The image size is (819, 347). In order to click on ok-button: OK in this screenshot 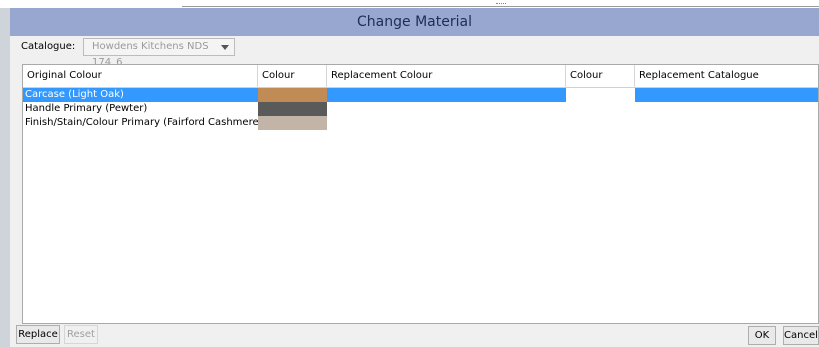, I will do `click(762, 335)`.